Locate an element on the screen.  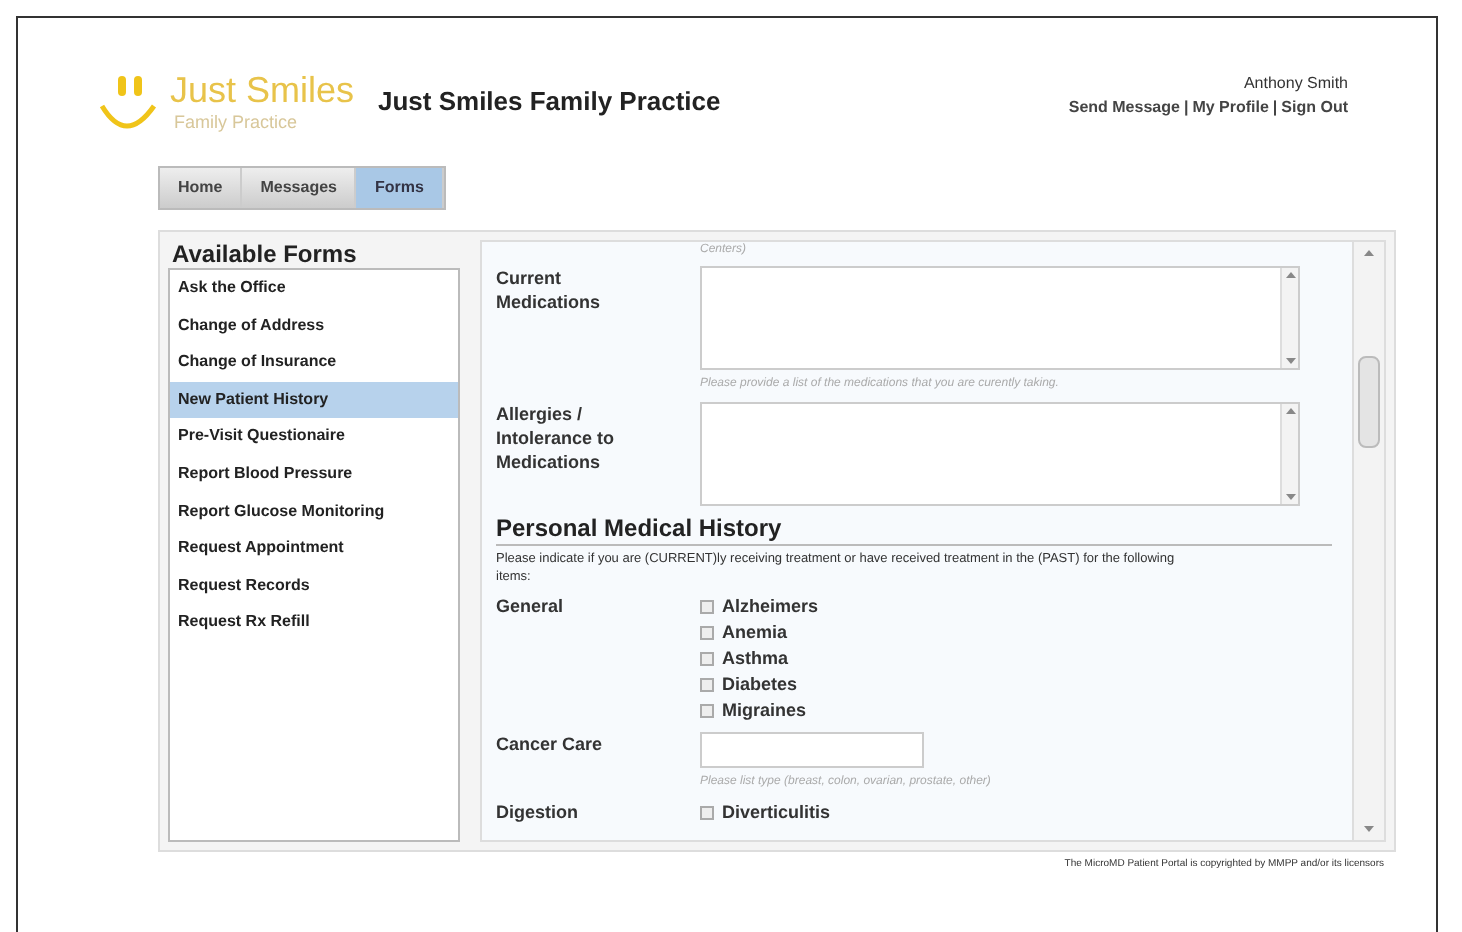
site-title: Just Smiles Family Practice is located at coordinates (549, 102).